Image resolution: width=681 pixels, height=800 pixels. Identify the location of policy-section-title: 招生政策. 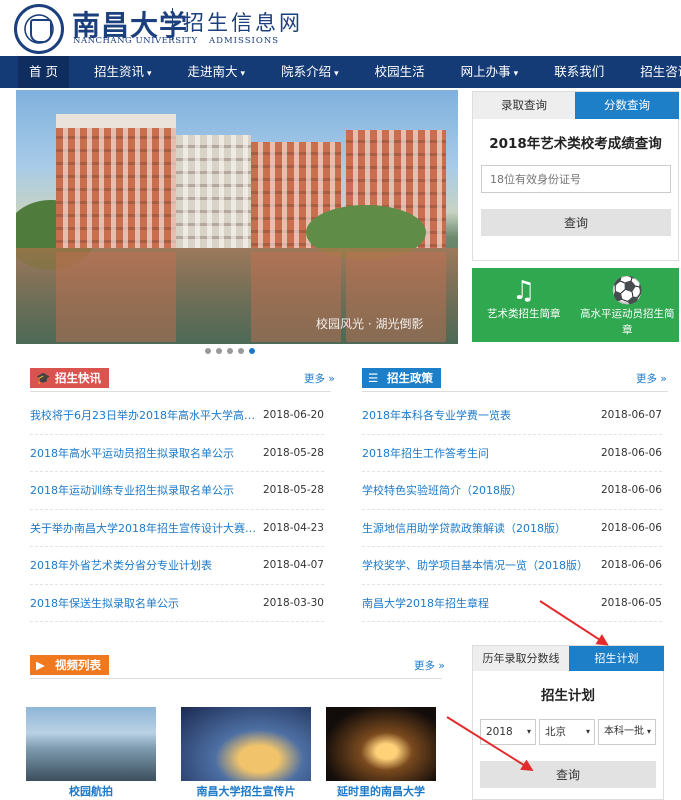
(410, 378).